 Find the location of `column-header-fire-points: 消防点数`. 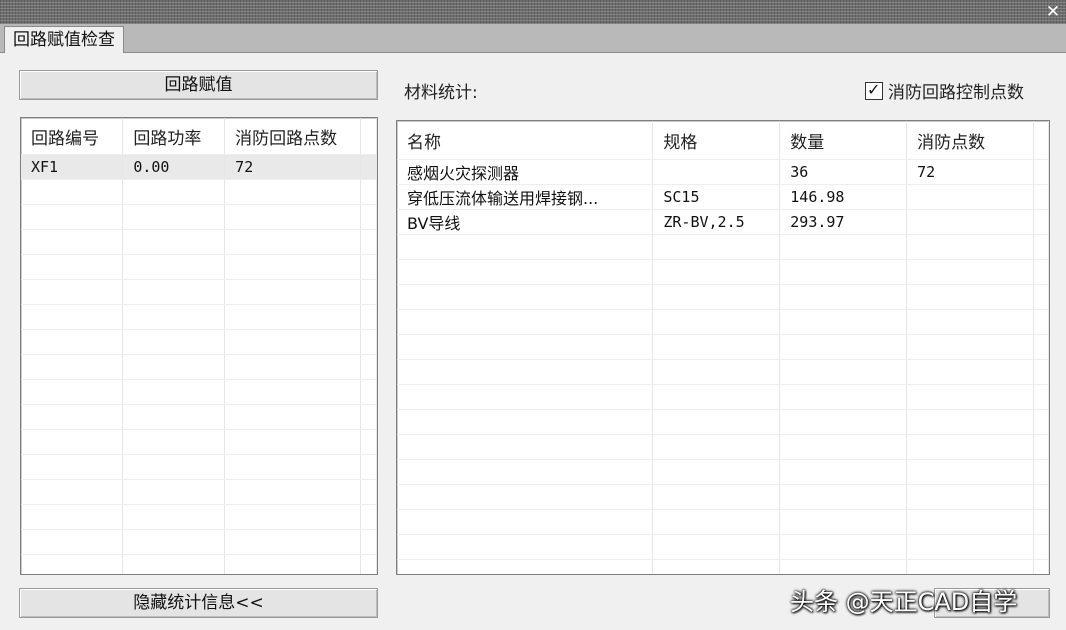

column-header-fire-points: 消防点数 is located at coordinates (970, 140).